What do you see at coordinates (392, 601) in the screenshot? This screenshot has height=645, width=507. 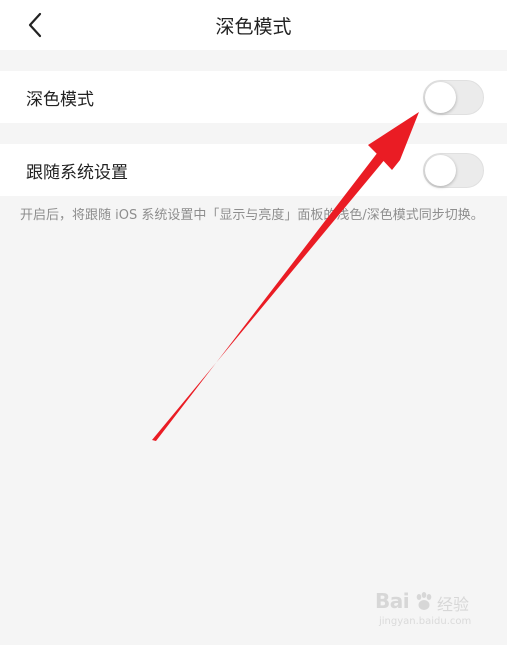 I see `watermark-logo: Bai` at bounding box center [392, 601].